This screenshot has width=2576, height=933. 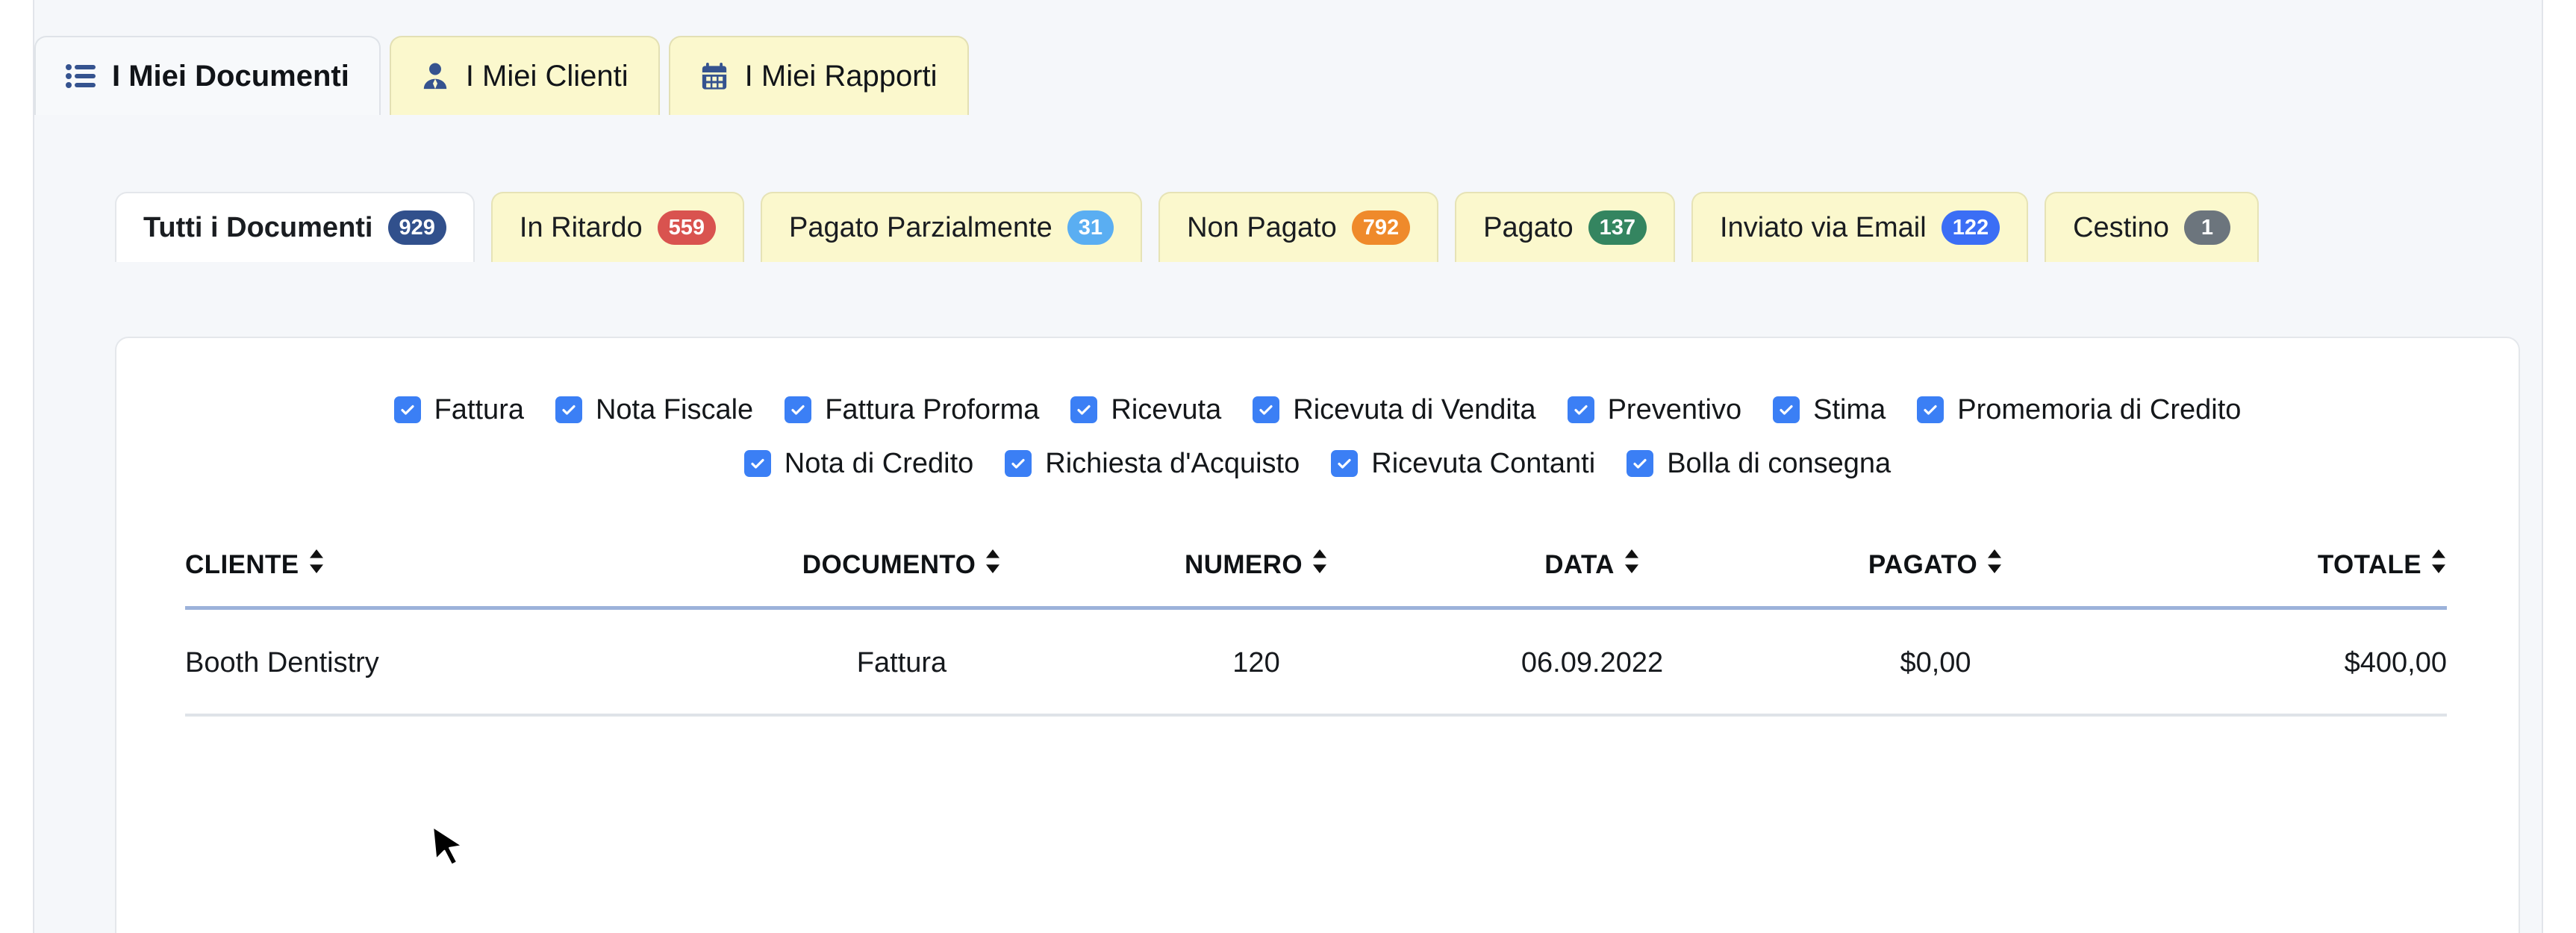 I want to click on filter-tab-badge: 31, so click(x=1090, y=228).